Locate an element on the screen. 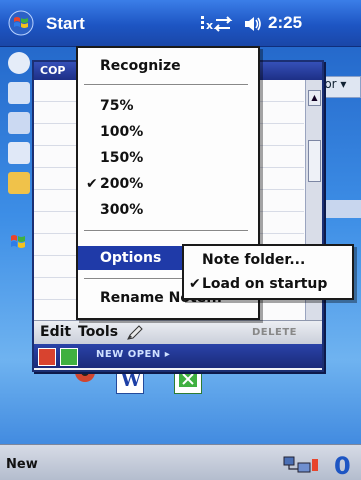 The width and height of the screenshot is (361, 480). input-panel-label: 0 is located at coordinates (342, 464).